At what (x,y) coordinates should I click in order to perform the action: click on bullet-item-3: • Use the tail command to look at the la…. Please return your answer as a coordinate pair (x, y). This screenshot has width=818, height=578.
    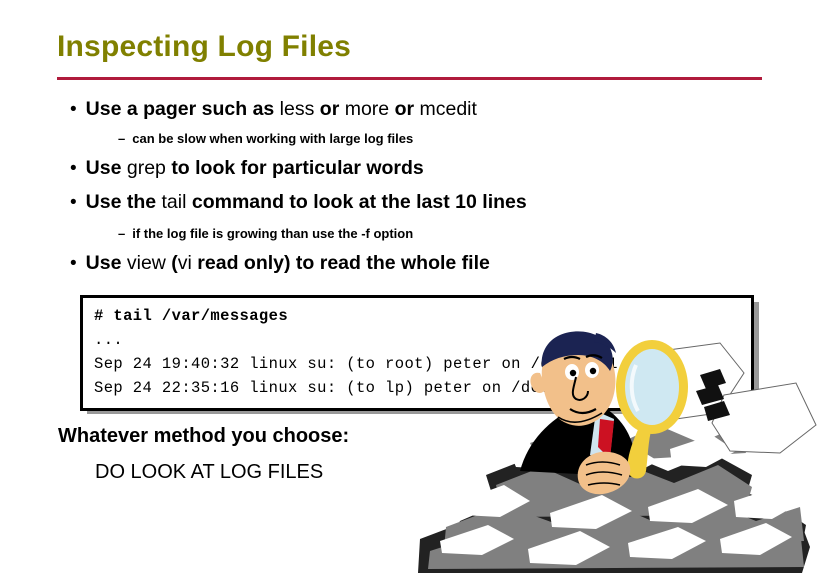
    Looking at the image, I should click on (298, 202).